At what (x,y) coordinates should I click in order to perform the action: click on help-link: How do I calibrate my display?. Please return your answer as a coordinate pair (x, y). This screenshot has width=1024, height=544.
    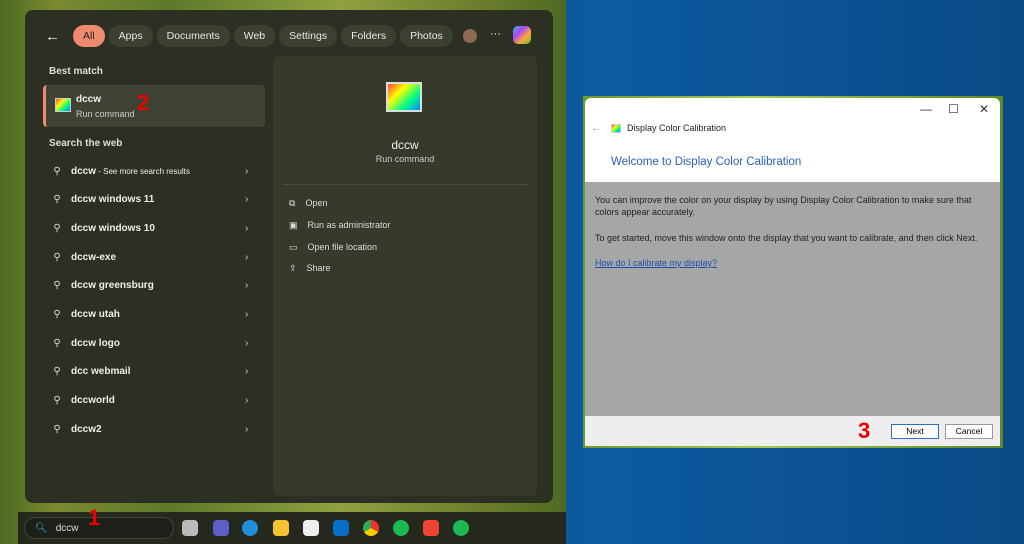
    Looking at the image, I should click on (656, 263).